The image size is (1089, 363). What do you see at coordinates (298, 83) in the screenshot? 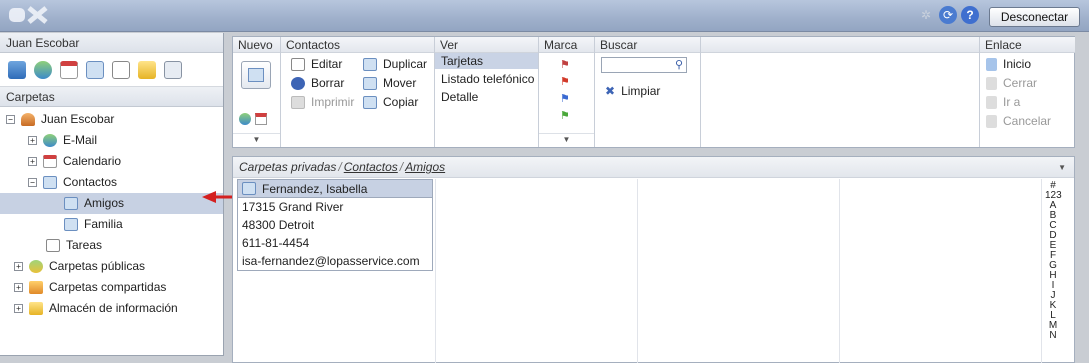
I see `delete-icon` at bounding box center [298, 83].